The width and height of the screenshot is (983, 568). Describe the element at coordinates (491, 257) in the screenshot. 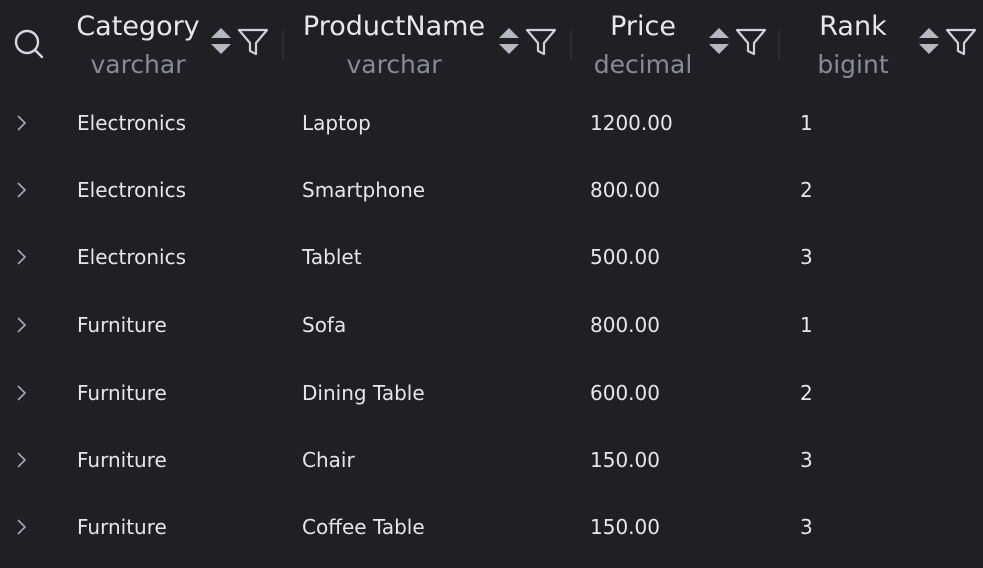

I see `table-row: Electronics Tablet 500.00 3` at that location.